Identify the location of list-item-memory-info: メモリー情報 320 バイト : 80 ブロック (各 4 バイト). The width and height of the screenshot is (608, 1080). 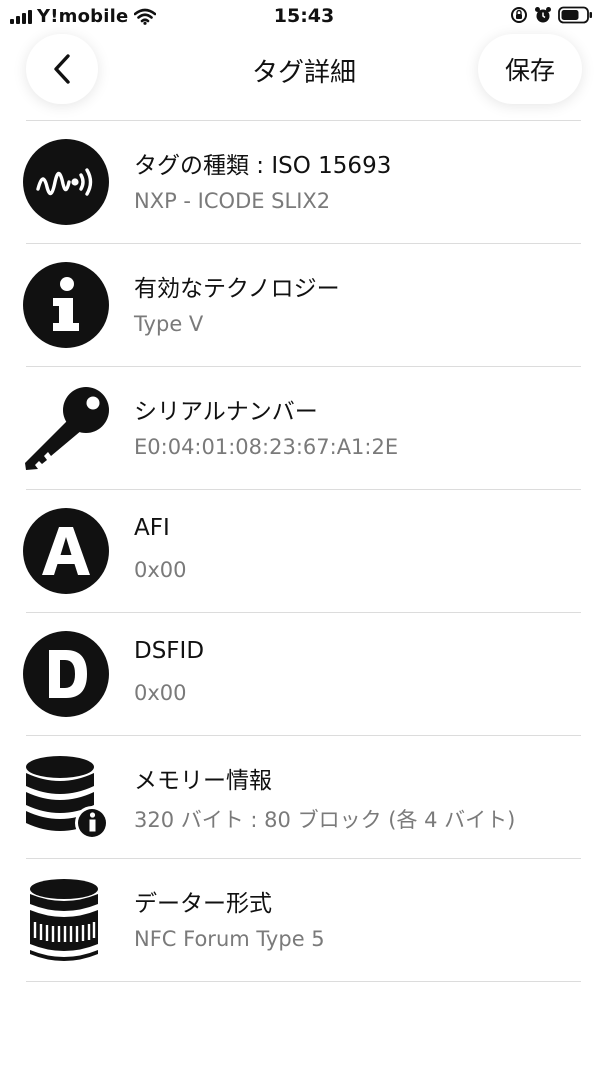
(303, 797).